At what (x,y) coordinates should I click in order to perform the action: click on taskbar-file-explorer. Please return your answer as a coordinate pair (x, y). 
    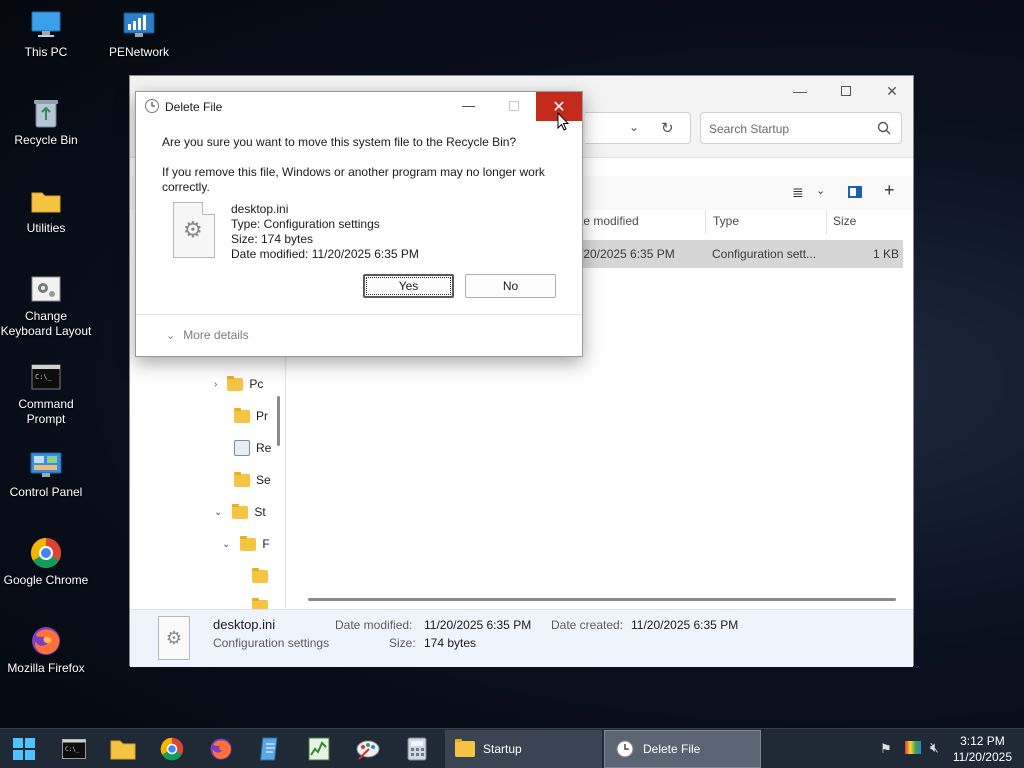
    Looking at the image, I should click on (123, 749).